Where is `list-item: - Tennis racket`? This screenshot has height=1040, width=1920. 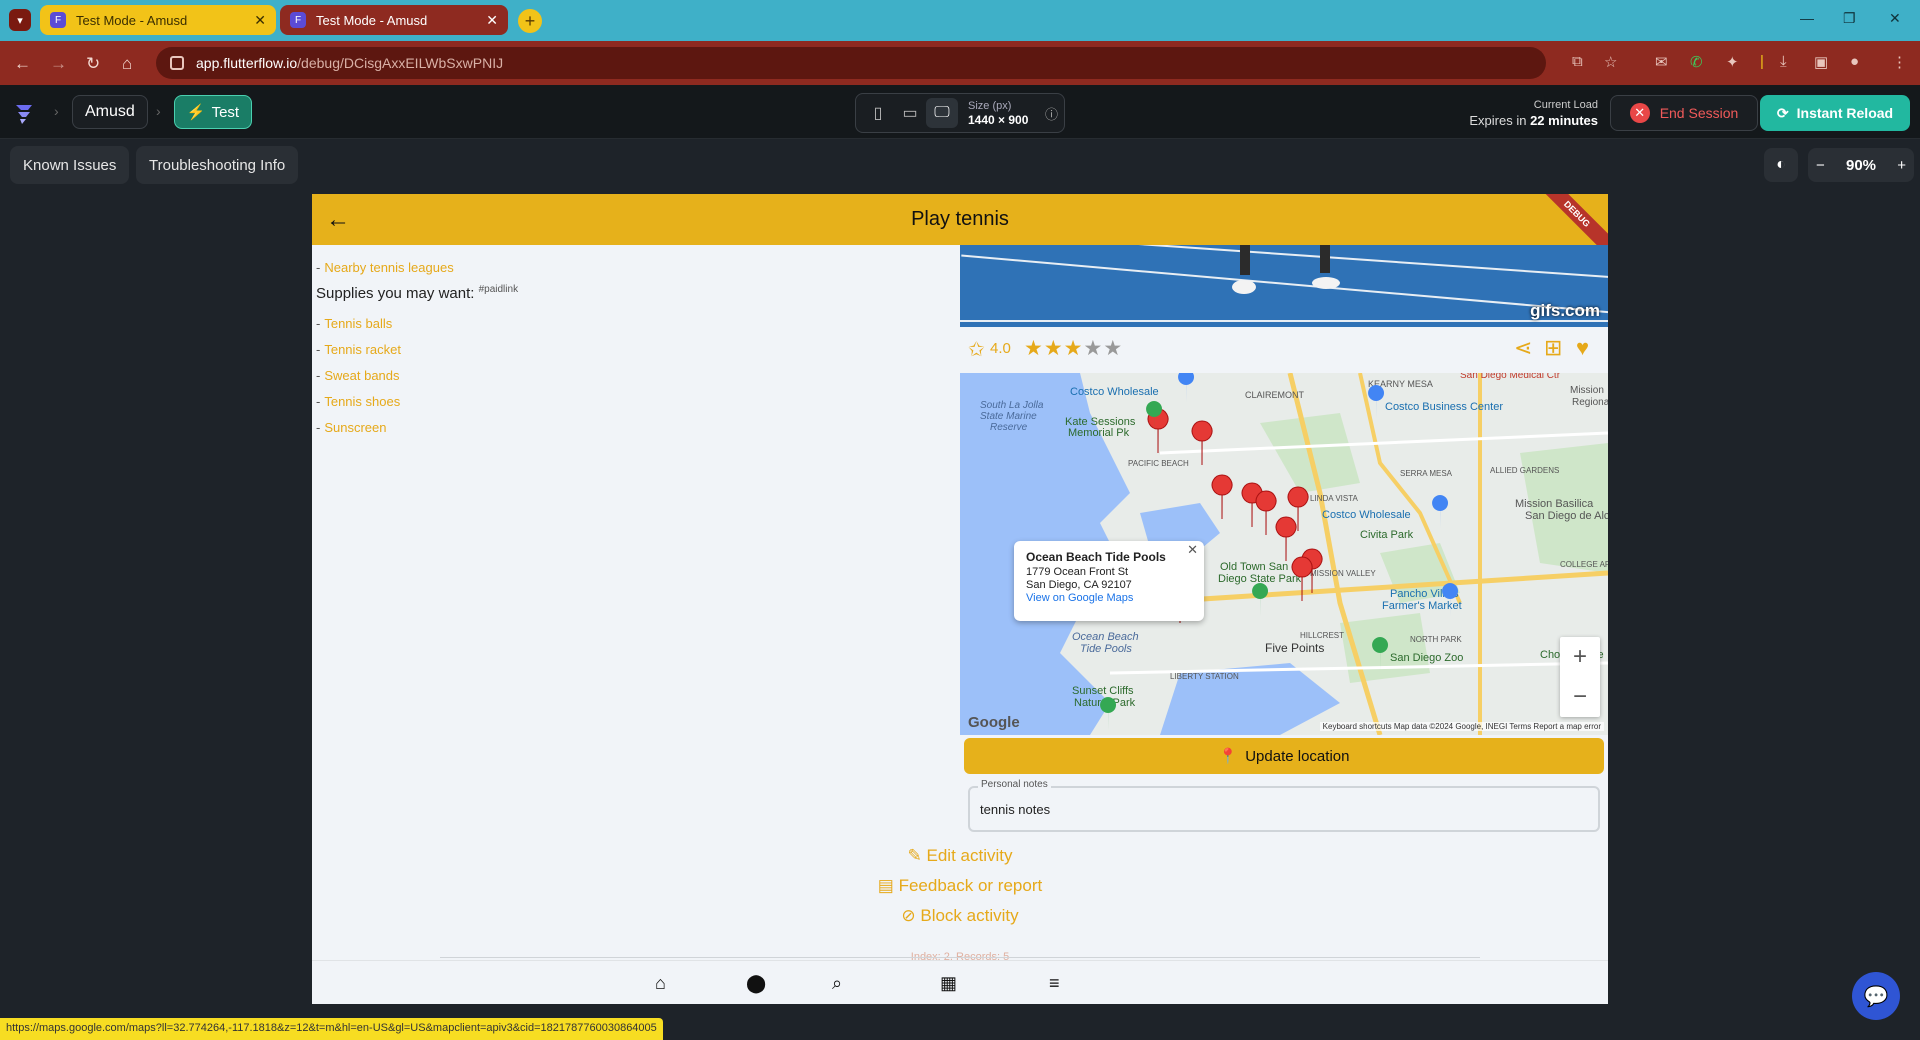 list-item: - Tennis racket is located at coordinates (358, 349).